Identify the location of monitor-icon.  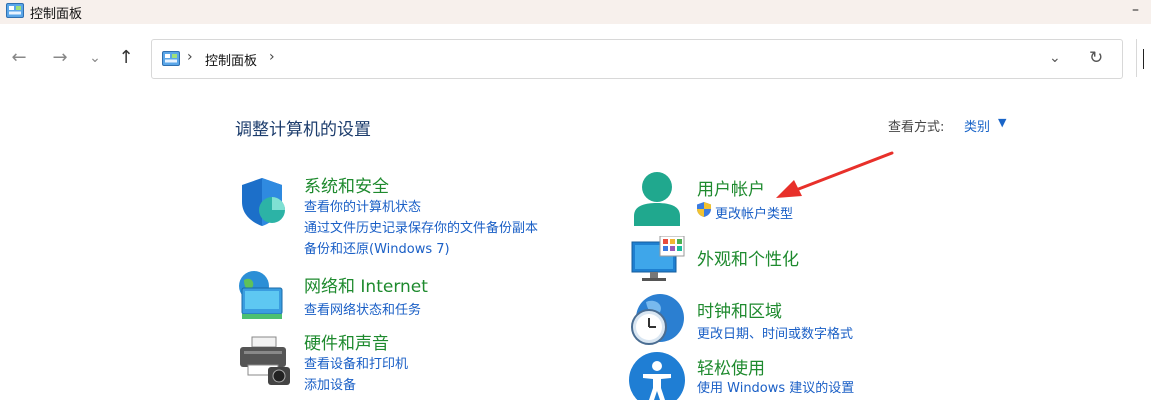
(658, 260).